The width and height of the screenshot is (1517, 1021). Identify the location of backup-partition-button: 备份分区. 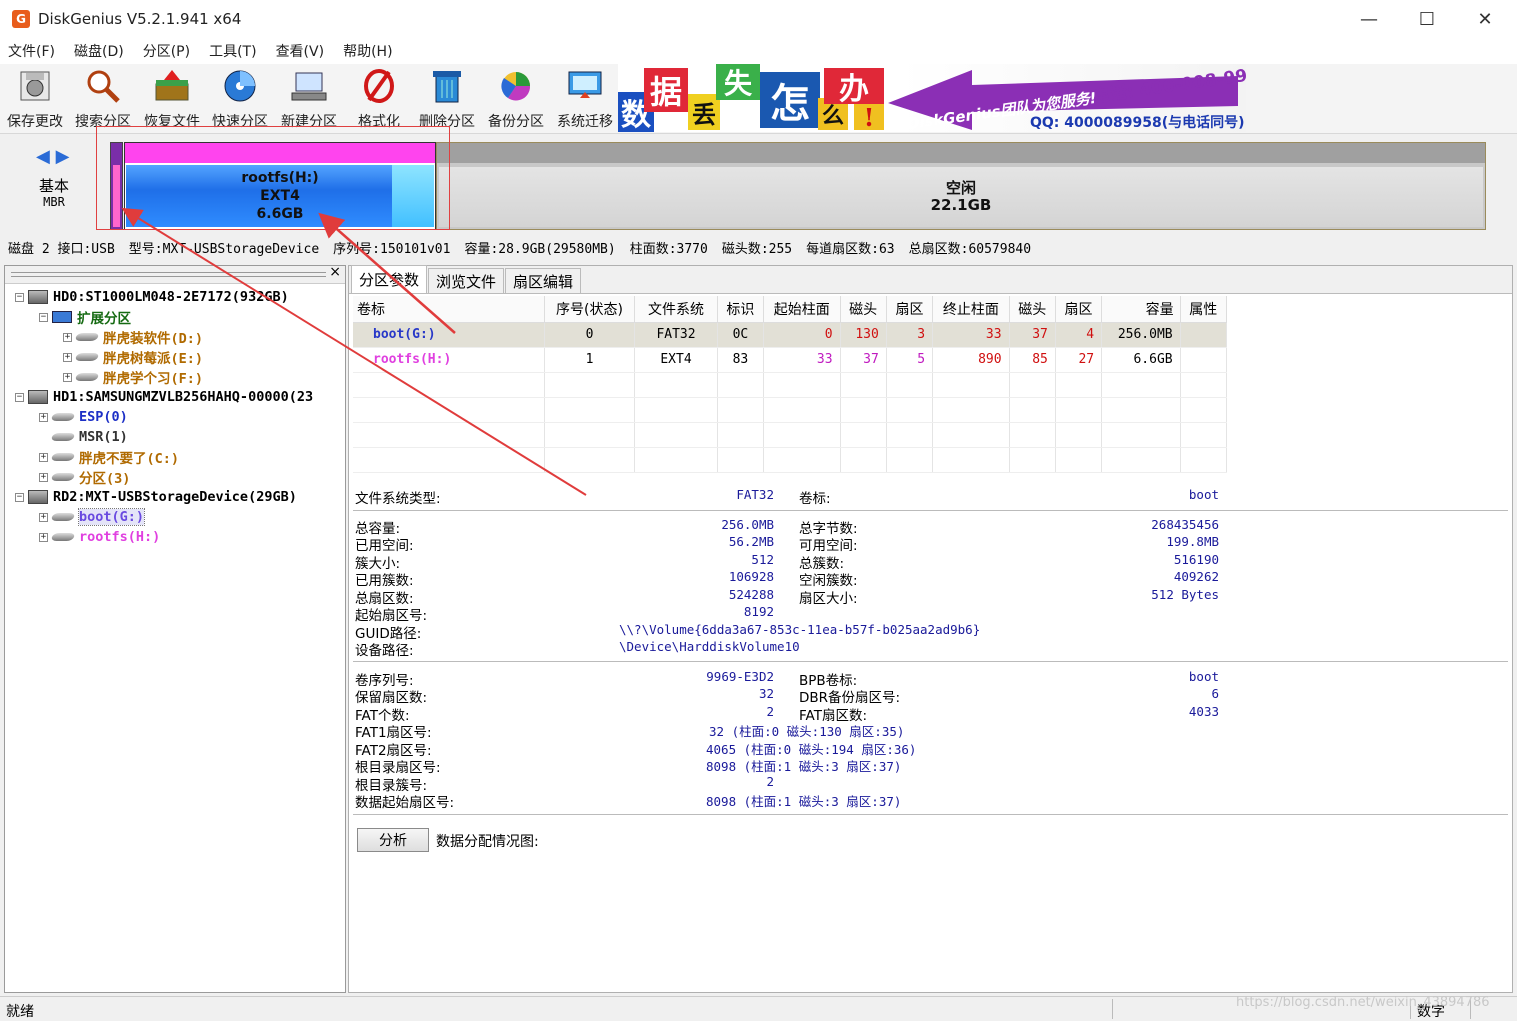
(516, 99).